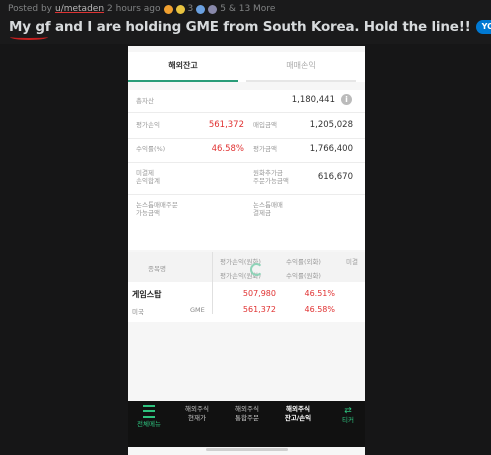 The width and height of the screenshot is (491, 455). What do you see at coordinates (262, 213) in the screenshot?
I see `nonstop-settle-label-line2: 결제금` at bounding box center [262, 213].